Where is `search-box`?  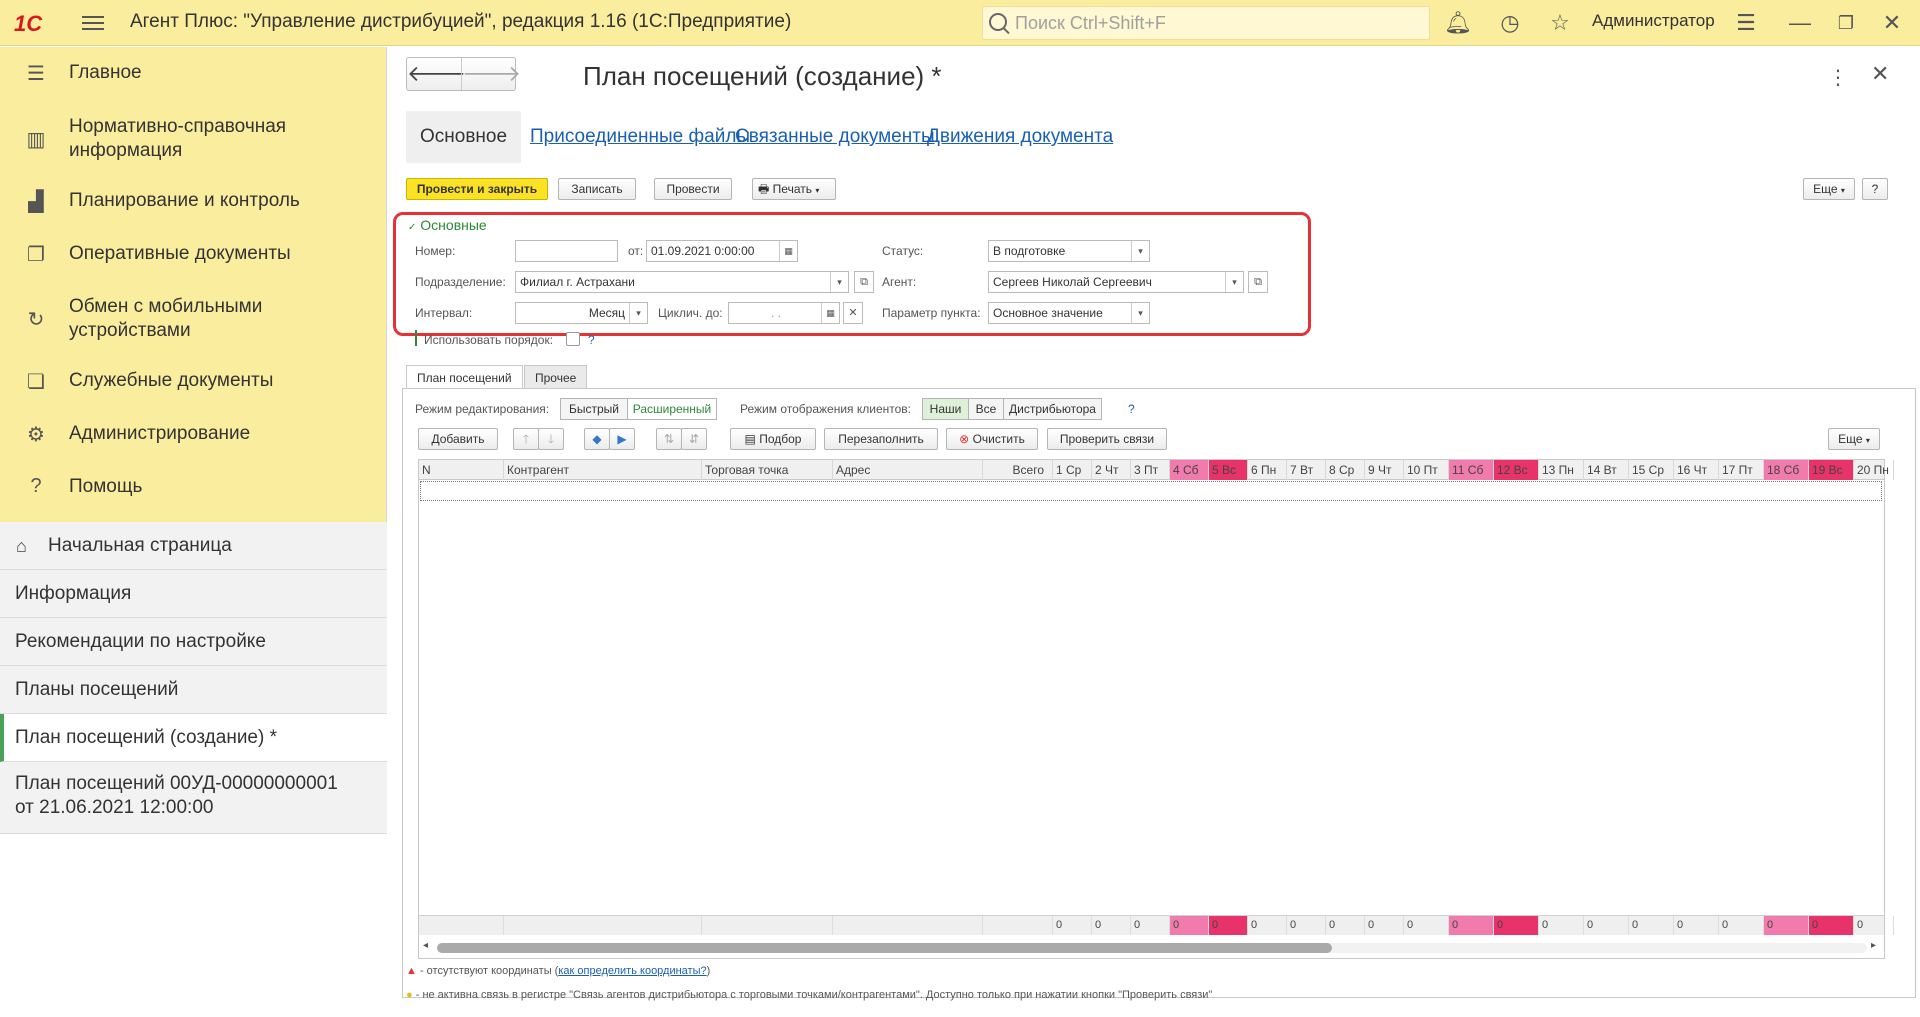 search-box is located at coordinates (1206, 23).